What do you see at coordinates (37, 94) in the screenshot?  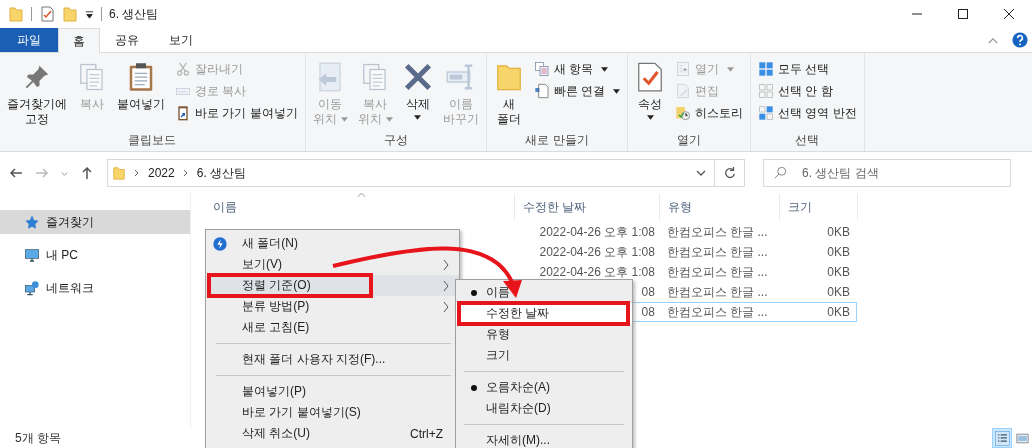 I see `ribbon-button: 즐겨찾기에 고정` at bounding box center [37, 94].